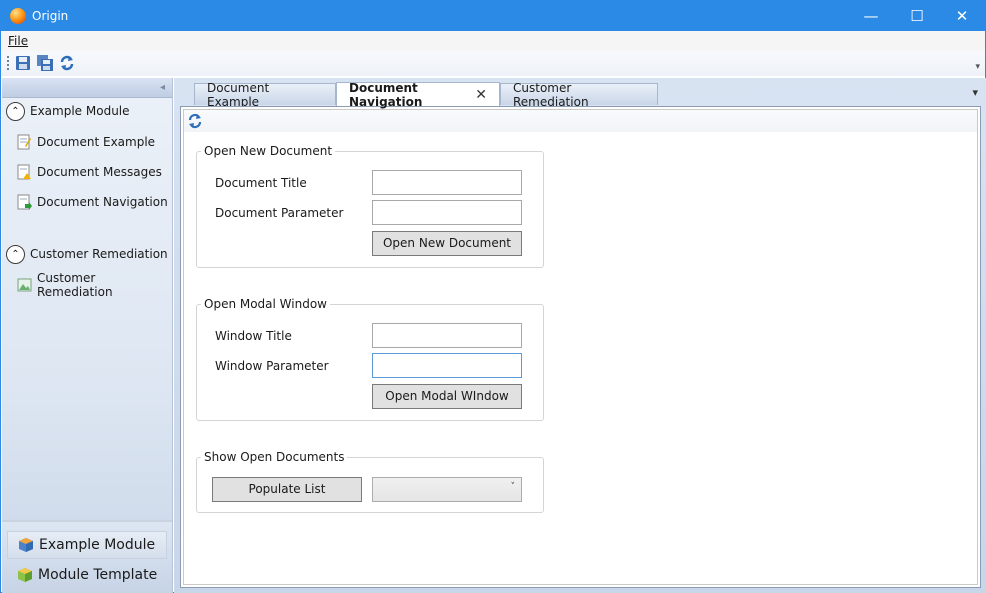  Describe the element at coordinates (97, 545) in the screenshot. I see `module-label: Example Module` at that location.